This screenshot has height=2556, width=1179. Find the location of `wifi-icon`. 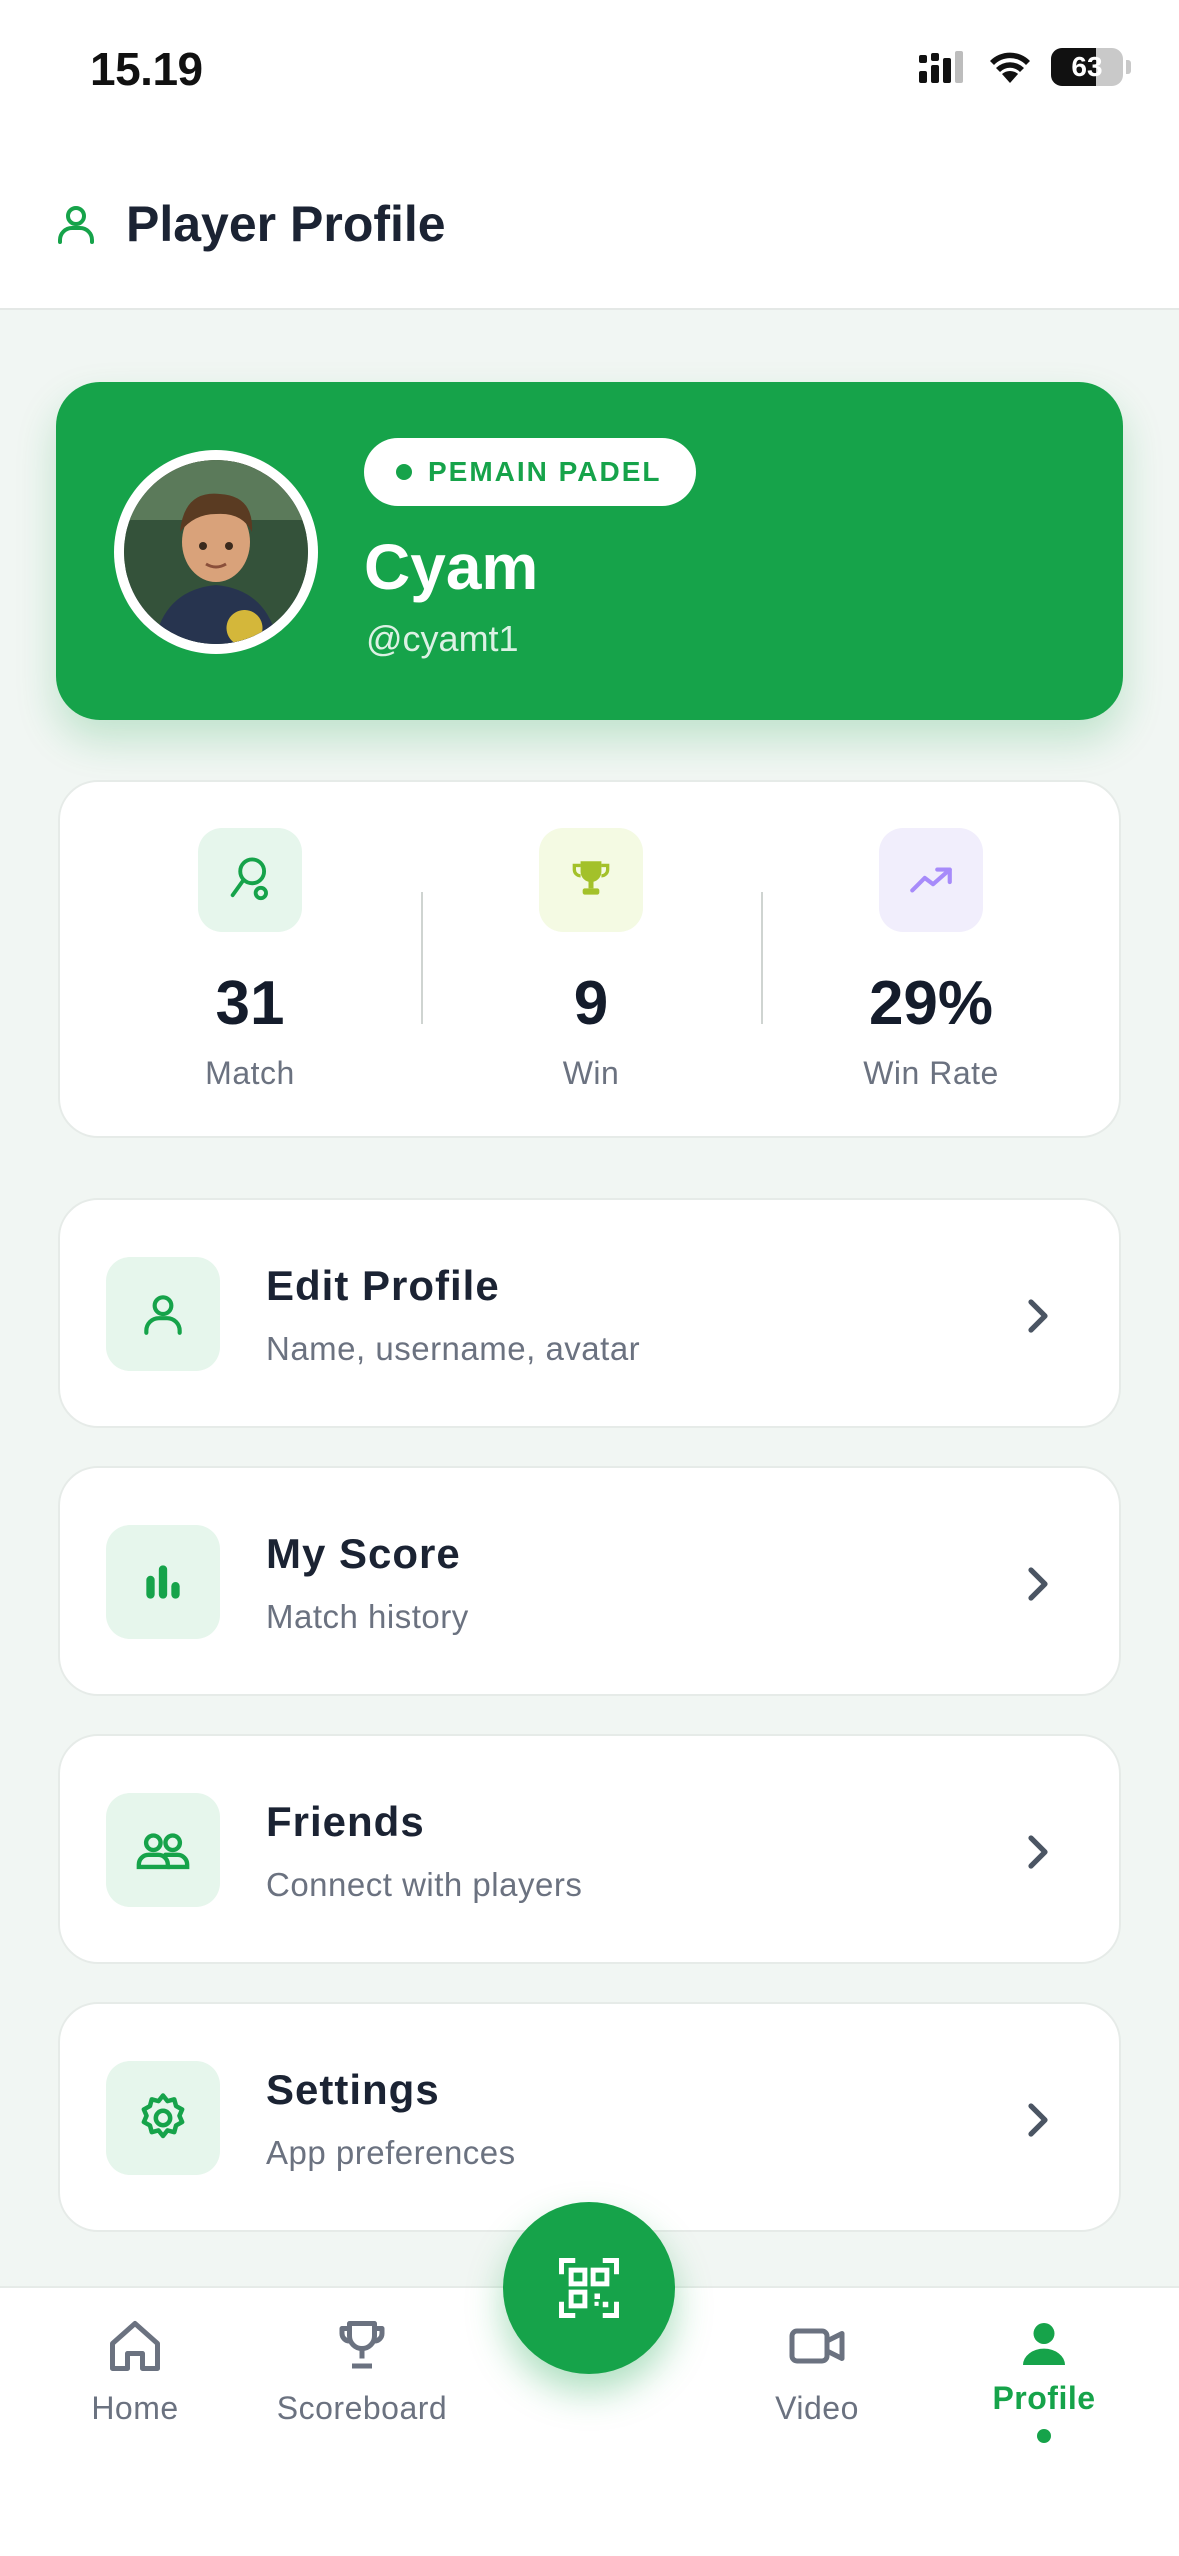

wifi-icon is located at coordinates (1010, 67).